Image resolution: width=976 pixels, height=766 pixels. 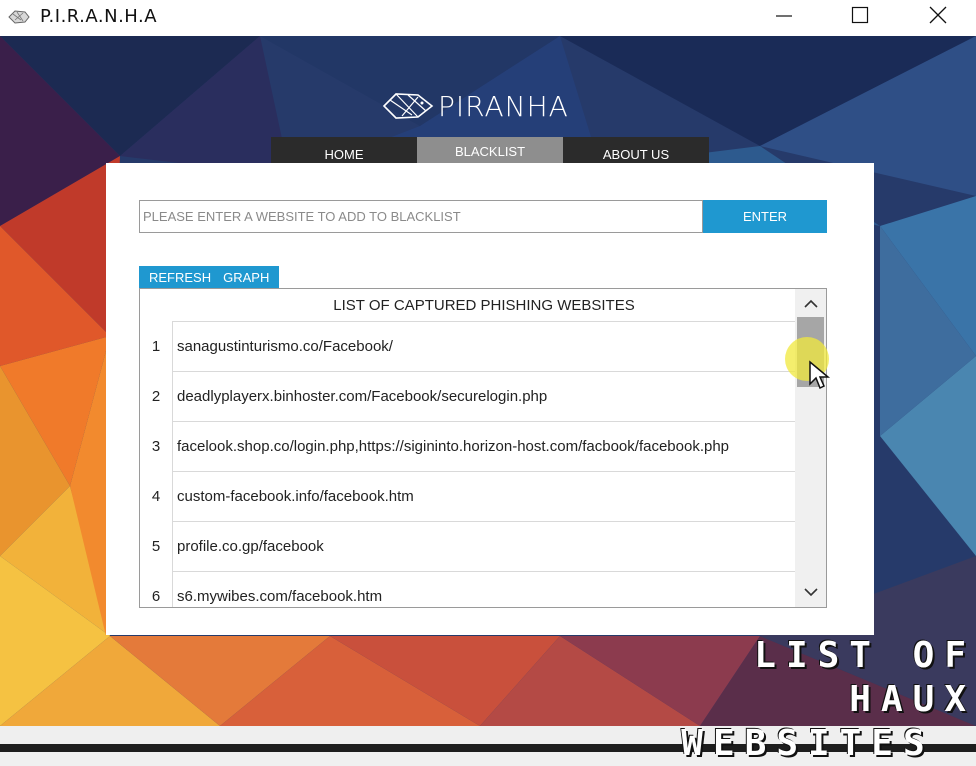 I want to click on refresh-button: REFRESH, so click(x=180, y=277).